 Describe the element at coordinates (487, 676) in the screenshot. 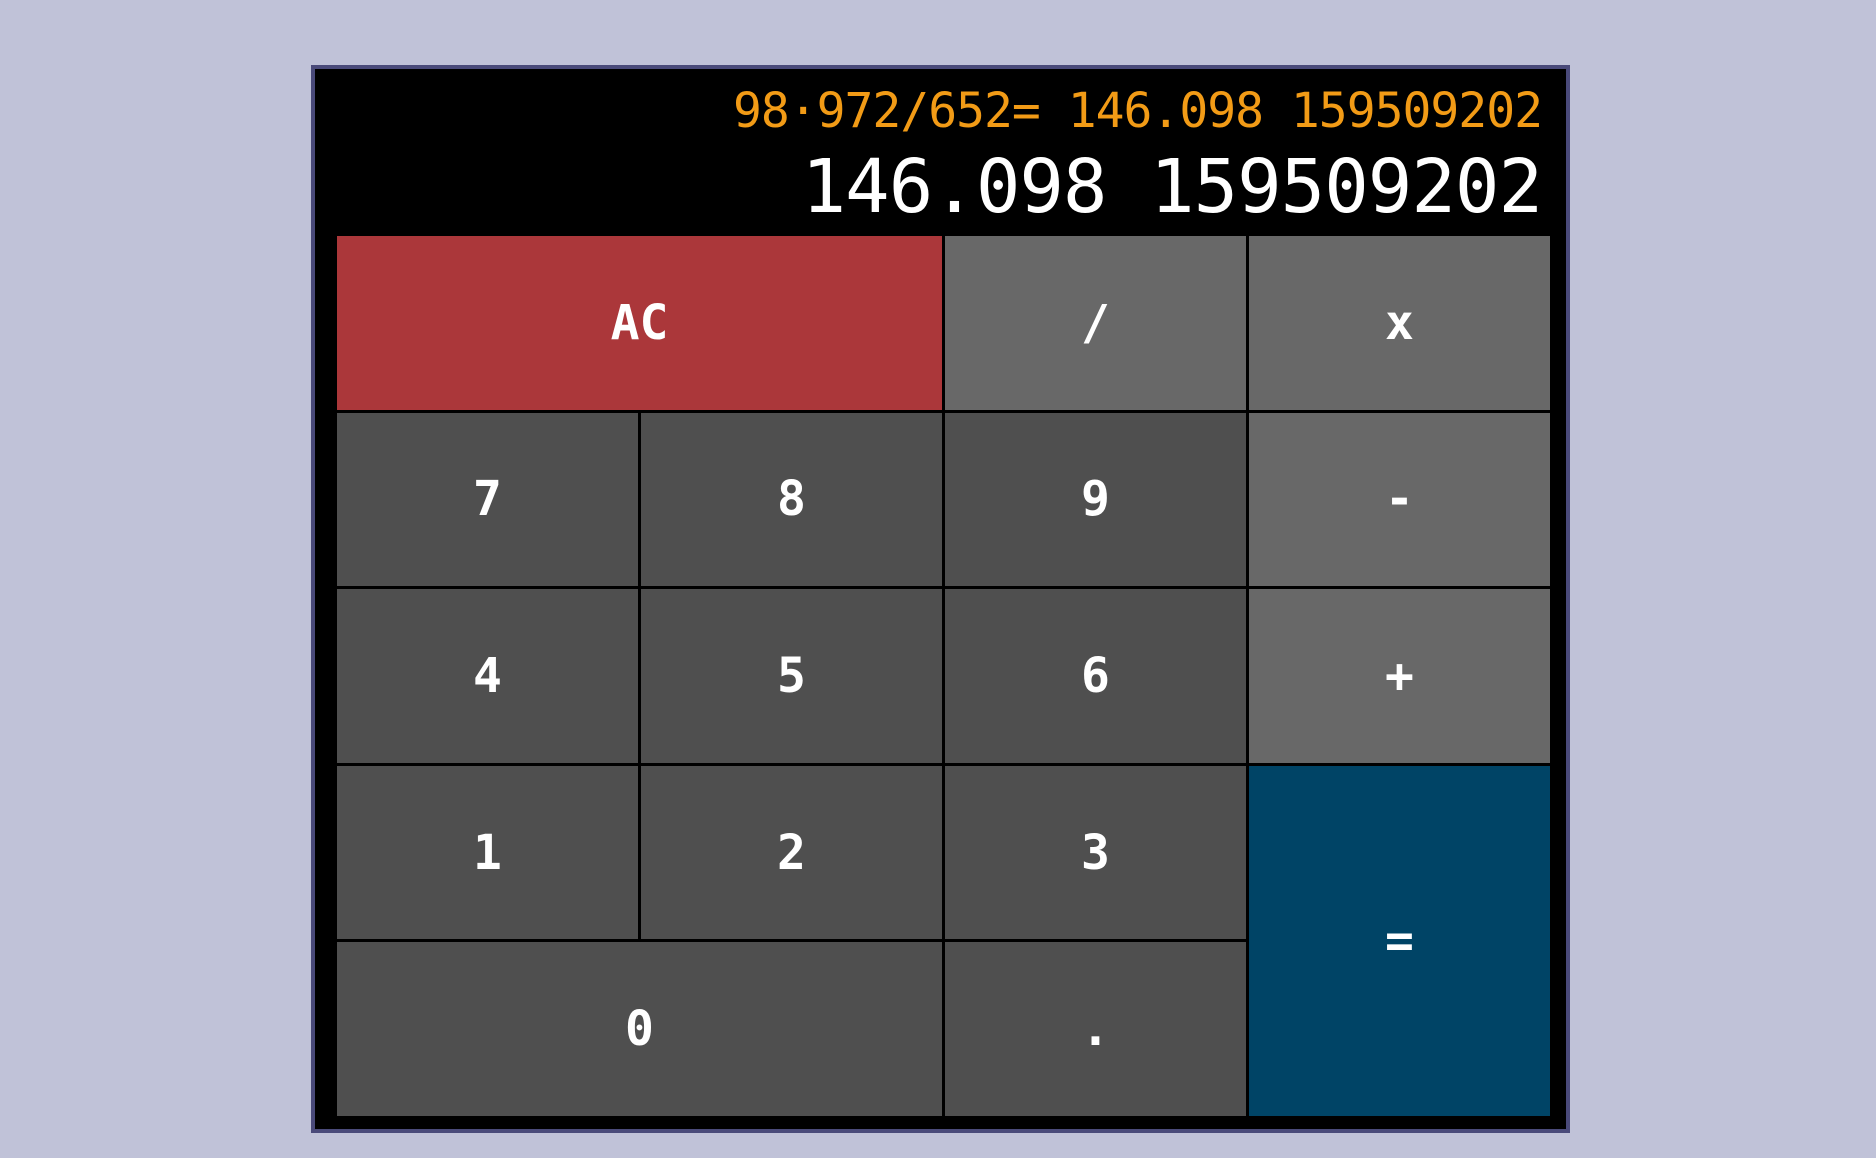

I see `digit-4-button: 4` at that location.